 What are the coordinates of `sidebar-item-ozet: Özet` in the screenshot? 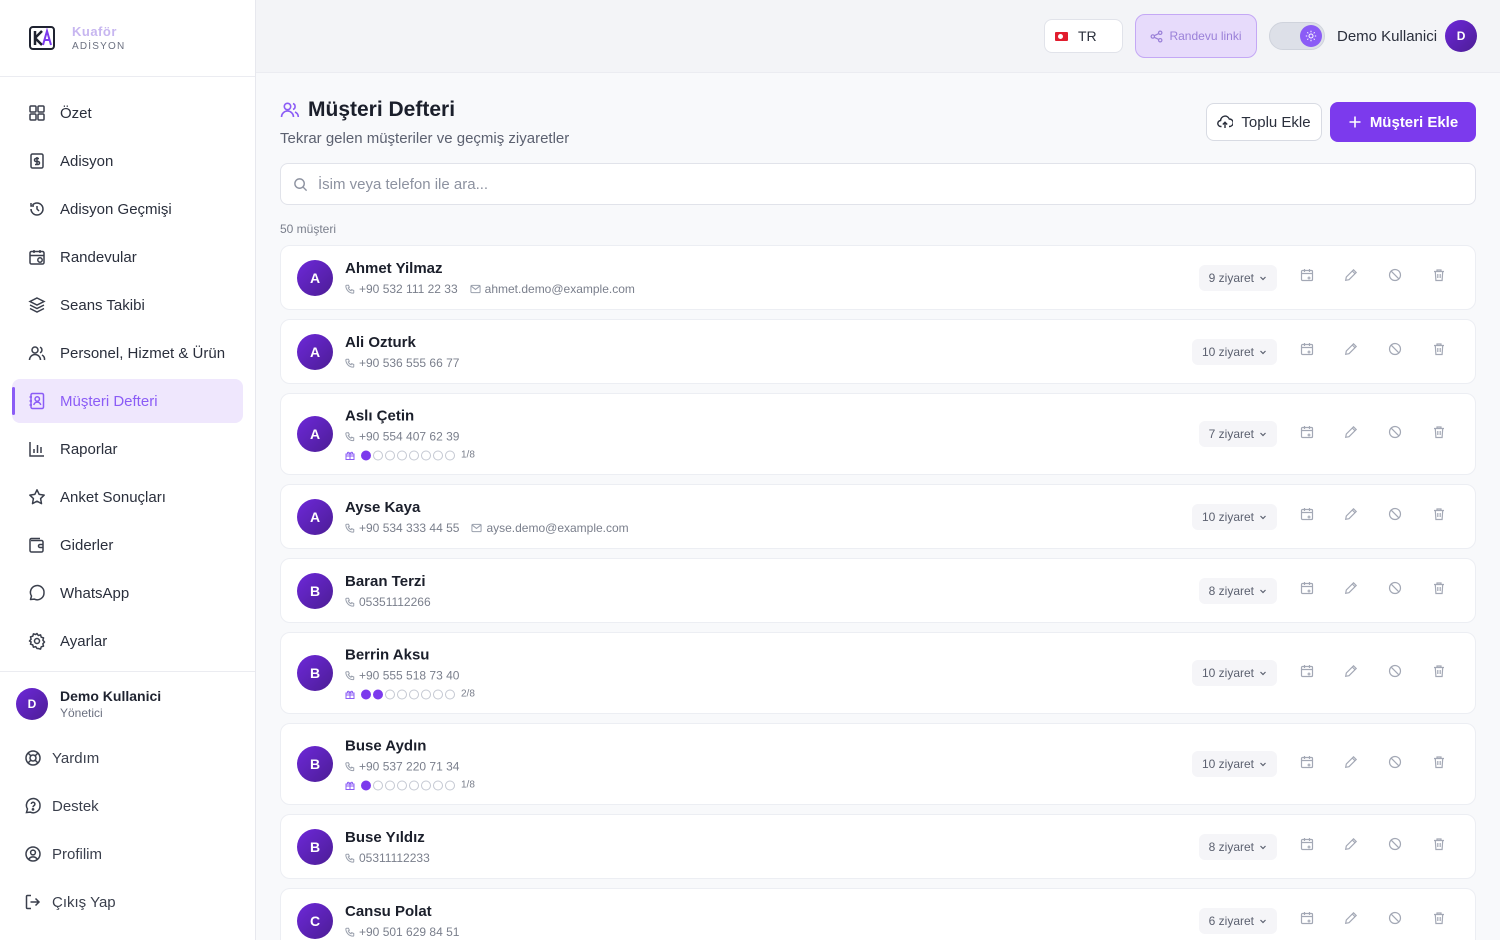 It's located at (127, 113).